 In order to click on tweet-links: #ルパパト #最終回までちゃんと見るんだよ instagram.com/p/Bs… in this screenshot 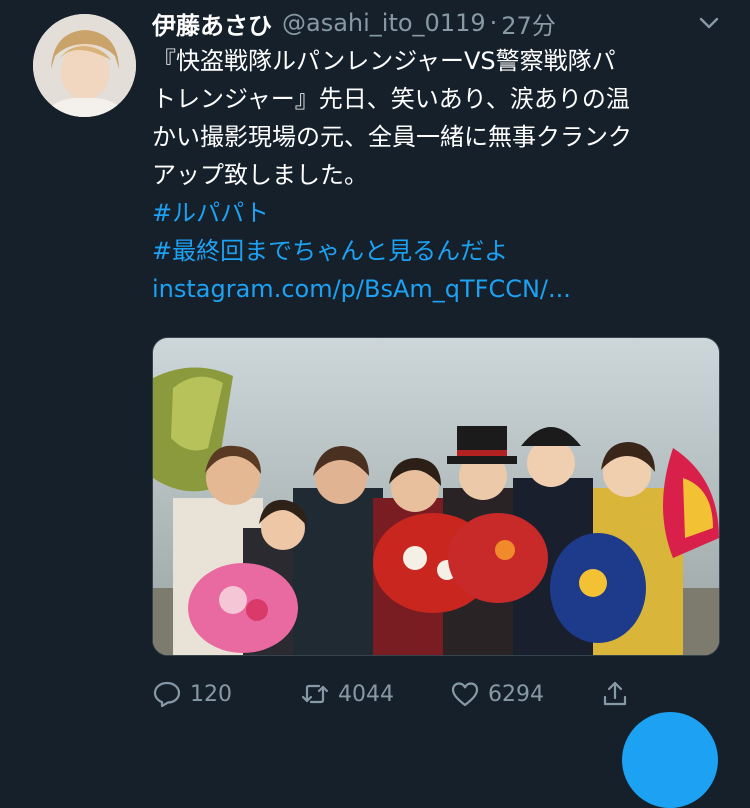, I will do `click(361, 251)`.